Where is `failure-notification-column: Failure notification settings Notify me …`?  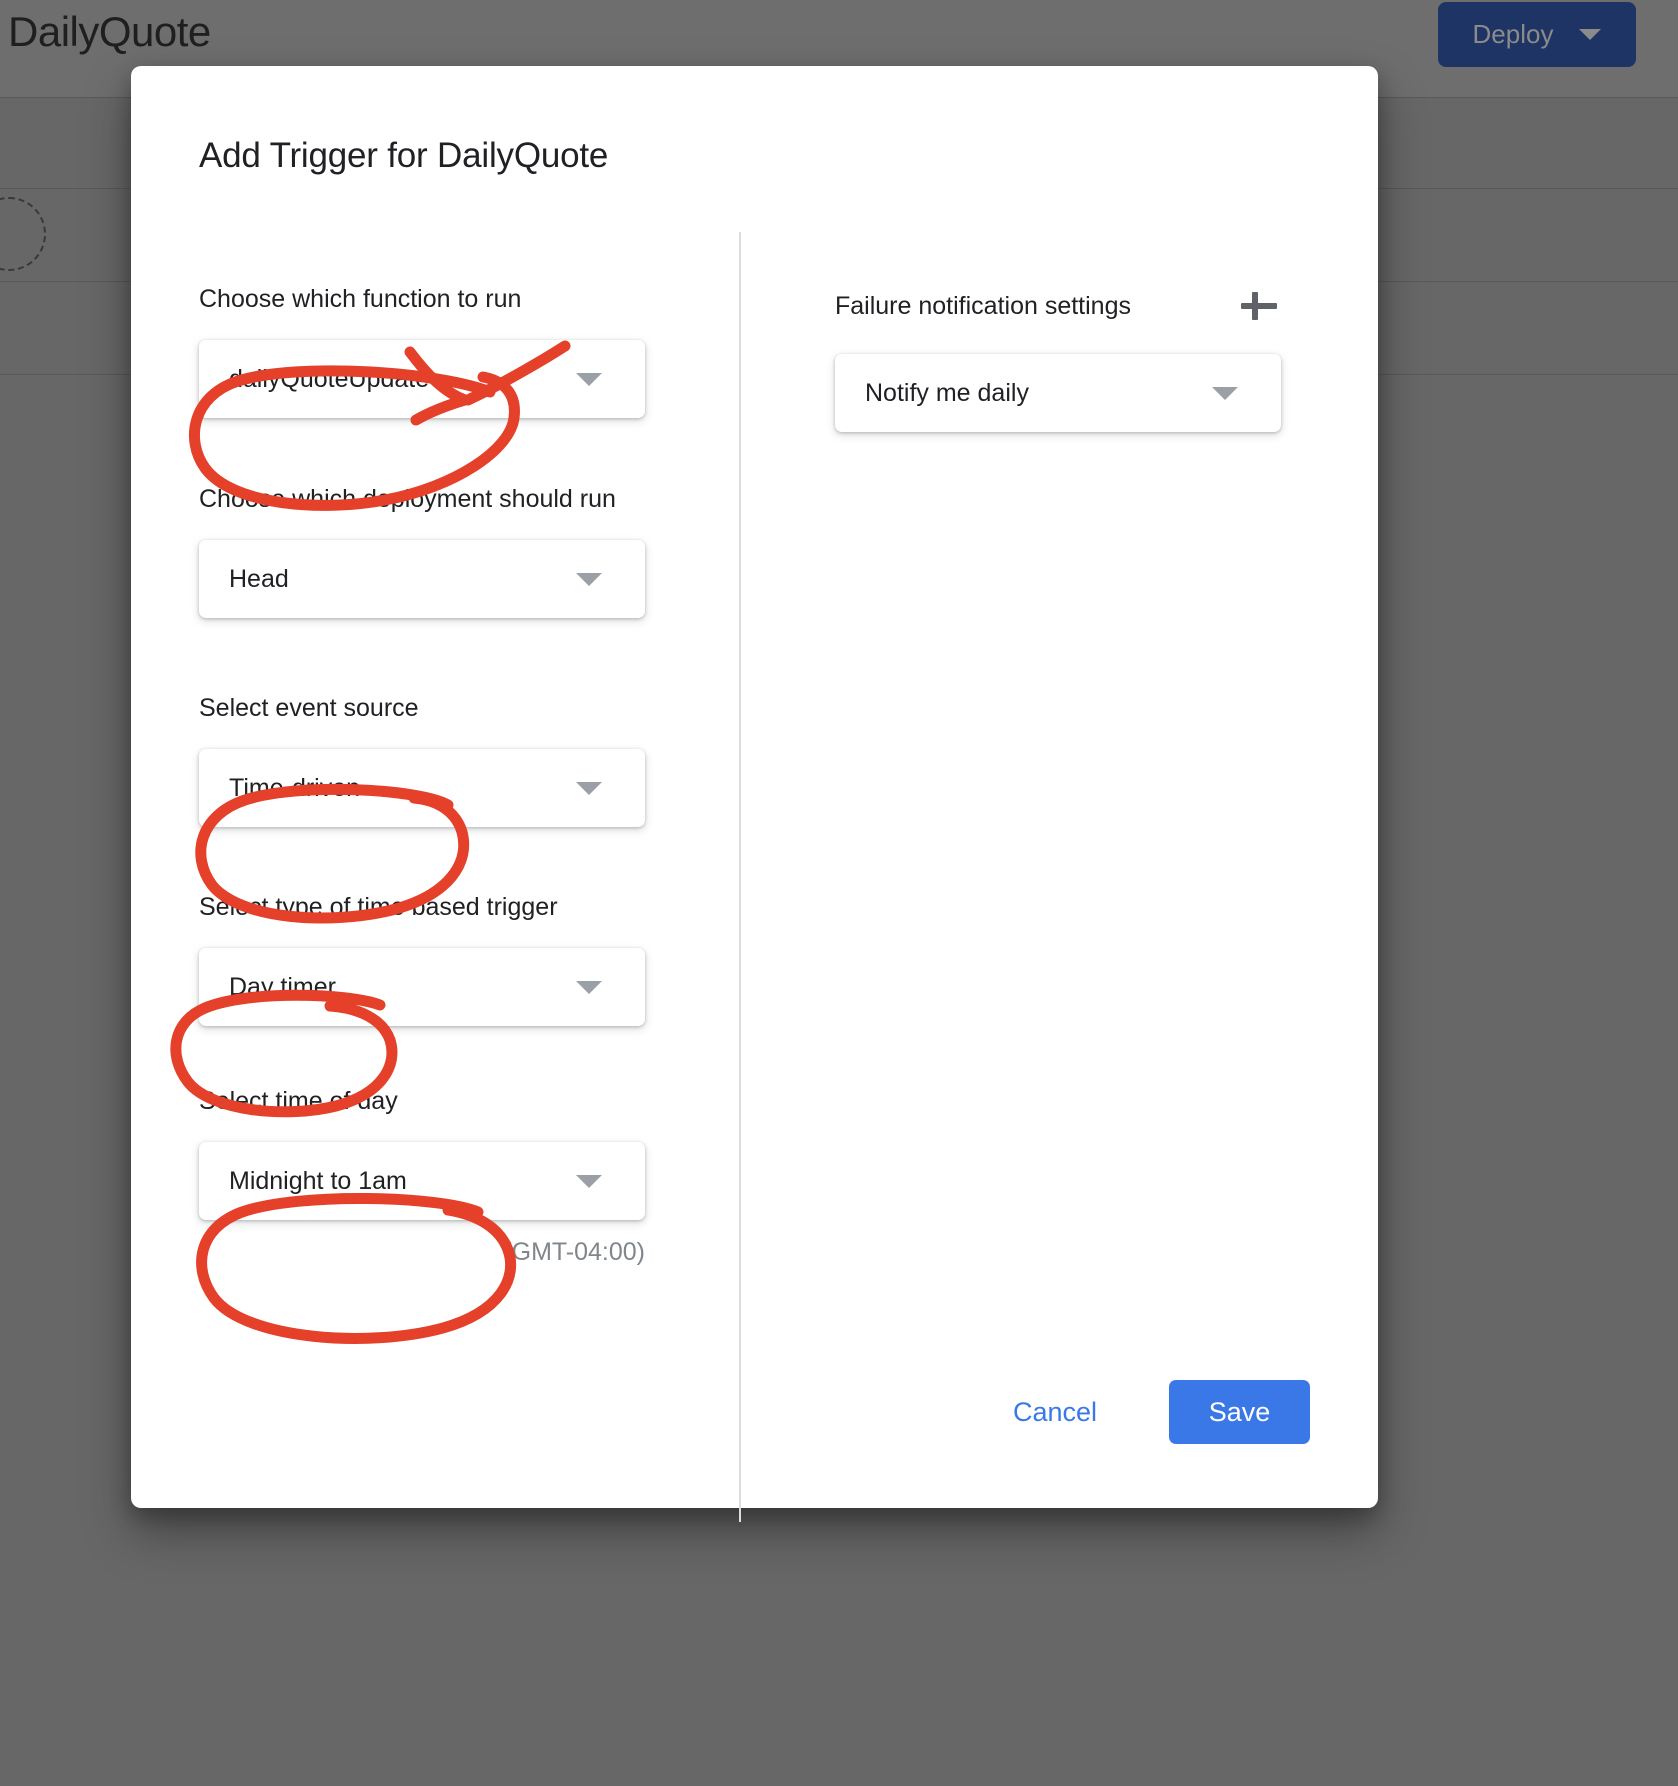 failure-notification-column: Failure notification settings Notify me … is located at coordinates (1075, 358).